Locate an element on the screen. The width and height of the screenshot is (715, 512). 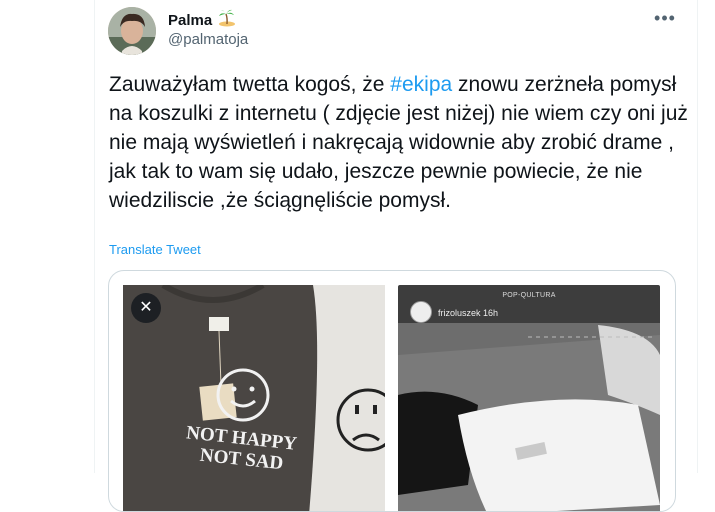
timeline-border-left is located at coordinates (94, 236).